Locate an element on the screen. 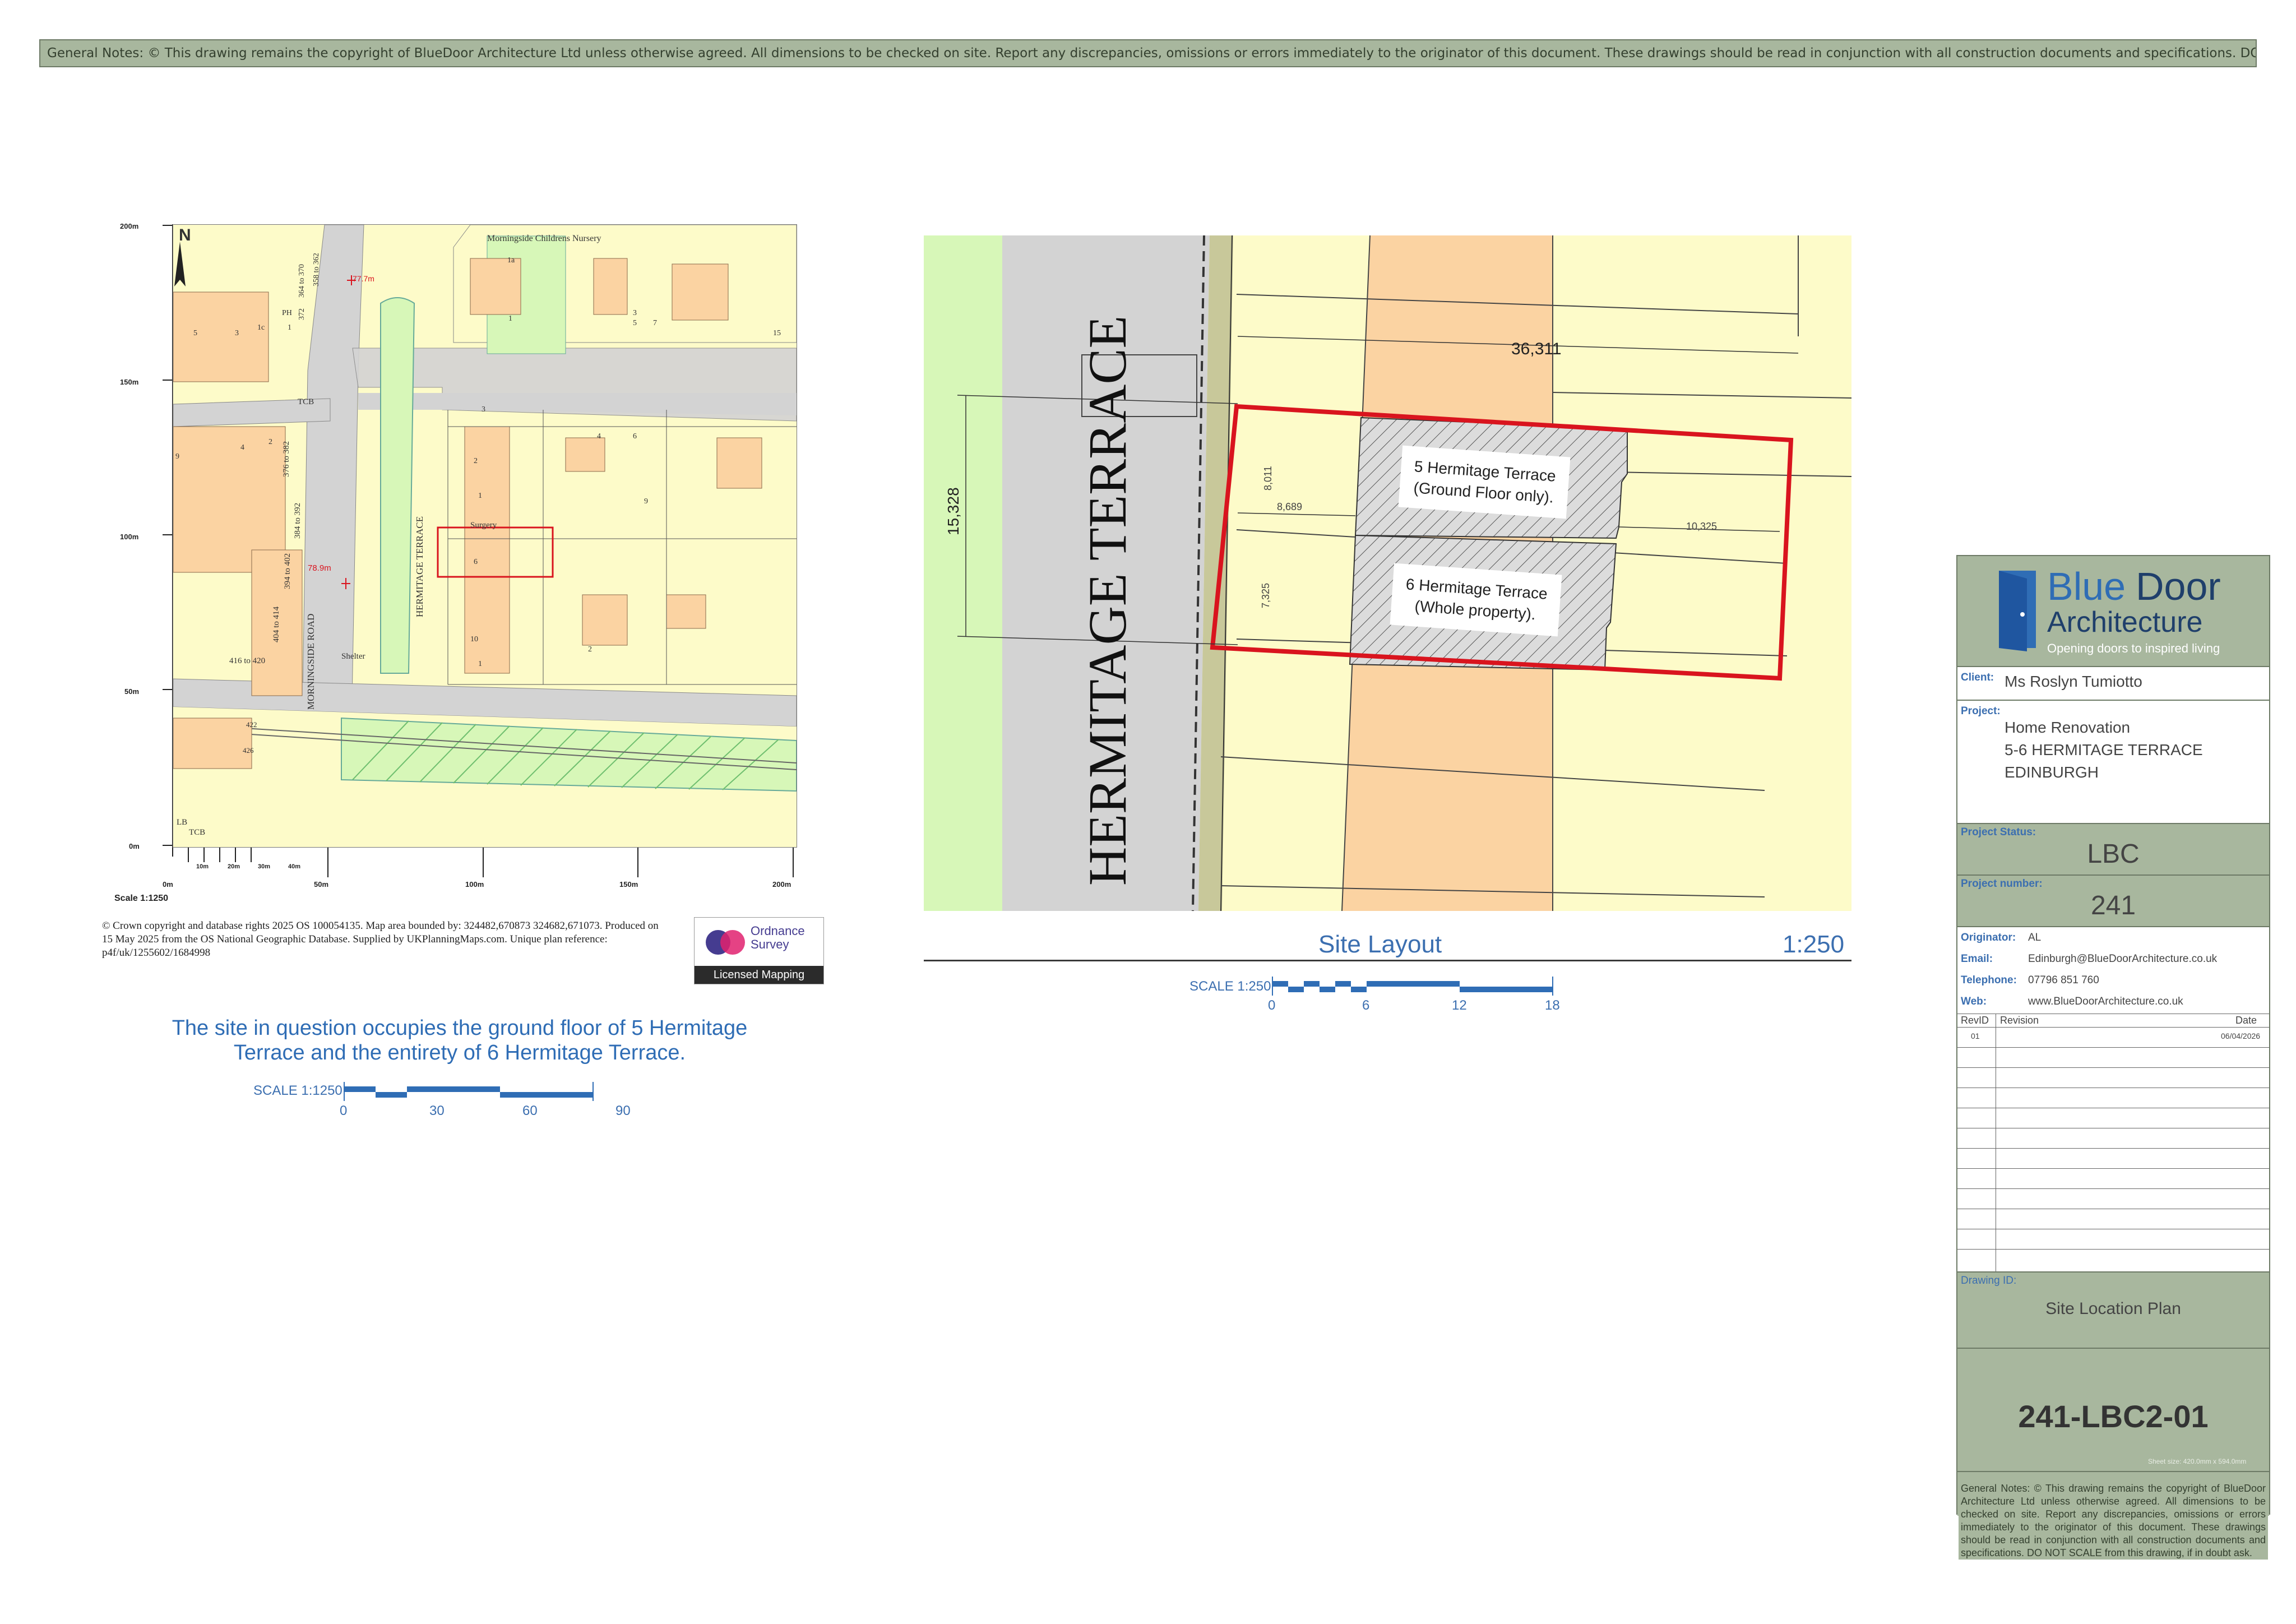 Image resolution: width=2296 pixels, height=1624 pixels. rev-1-date: 06/04/2026 is located at coordinates (2241, 1036).